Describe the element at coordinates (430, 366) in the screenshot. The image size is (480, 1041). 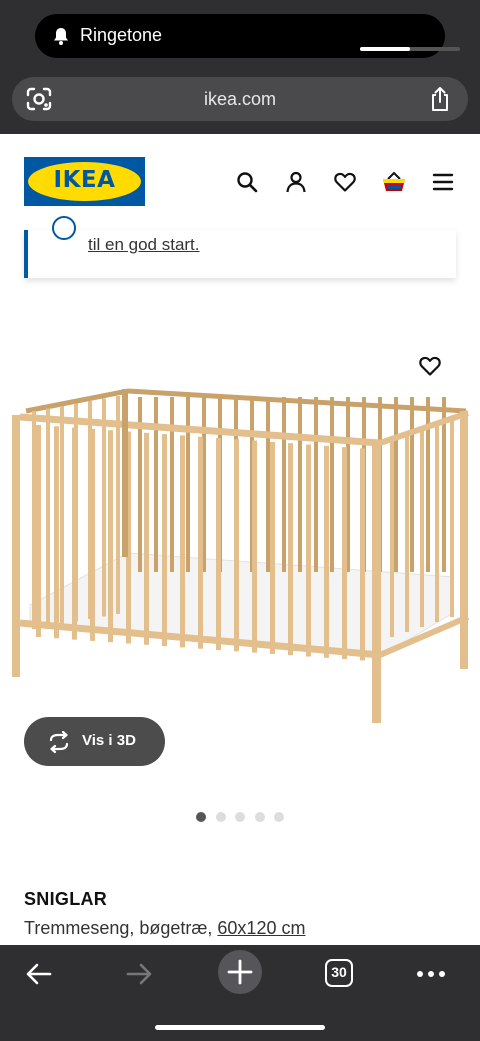
I see `add-to-favourites-icon` at that location.